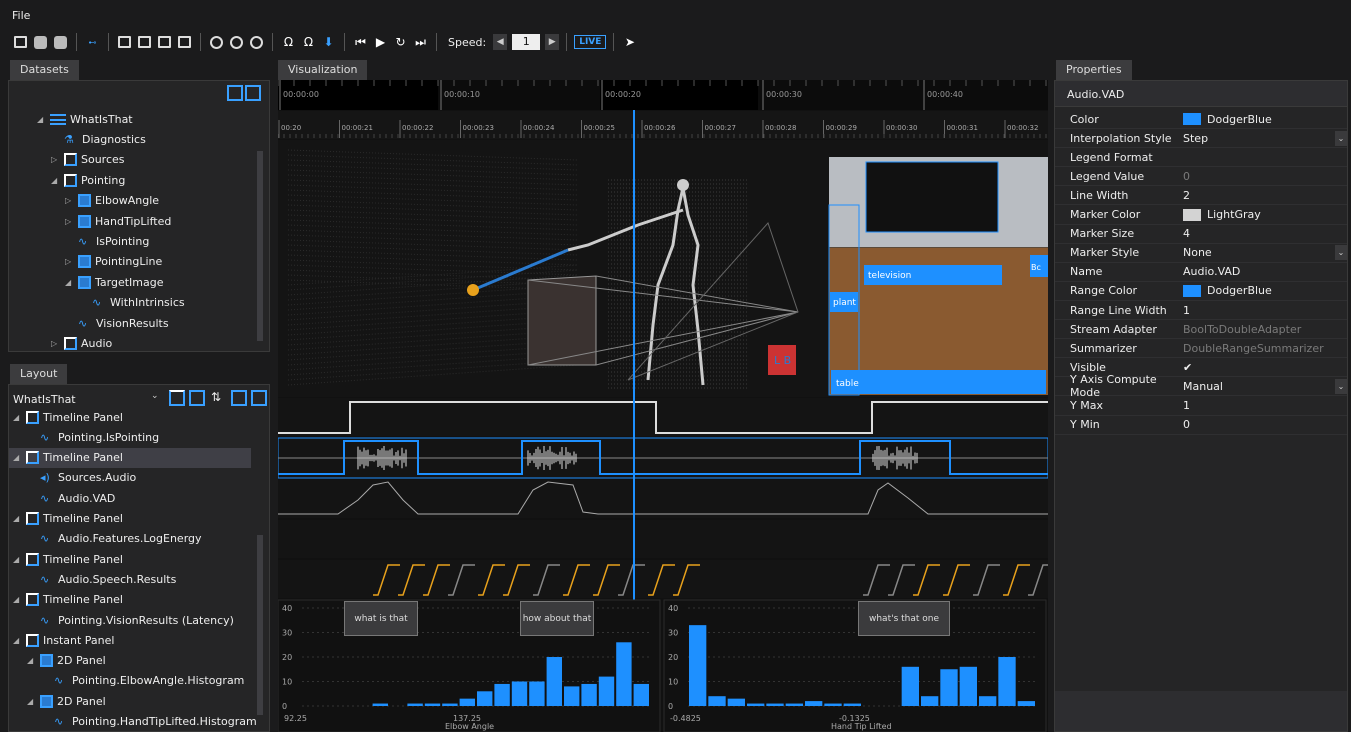 This screenshot has width=1351, height=732. What do you see at coordinates (130, 620) in the screenshot?
I see `tree-item: ∿ Pointing.VisionResults (Latency)` at bounding box center [130, 620].